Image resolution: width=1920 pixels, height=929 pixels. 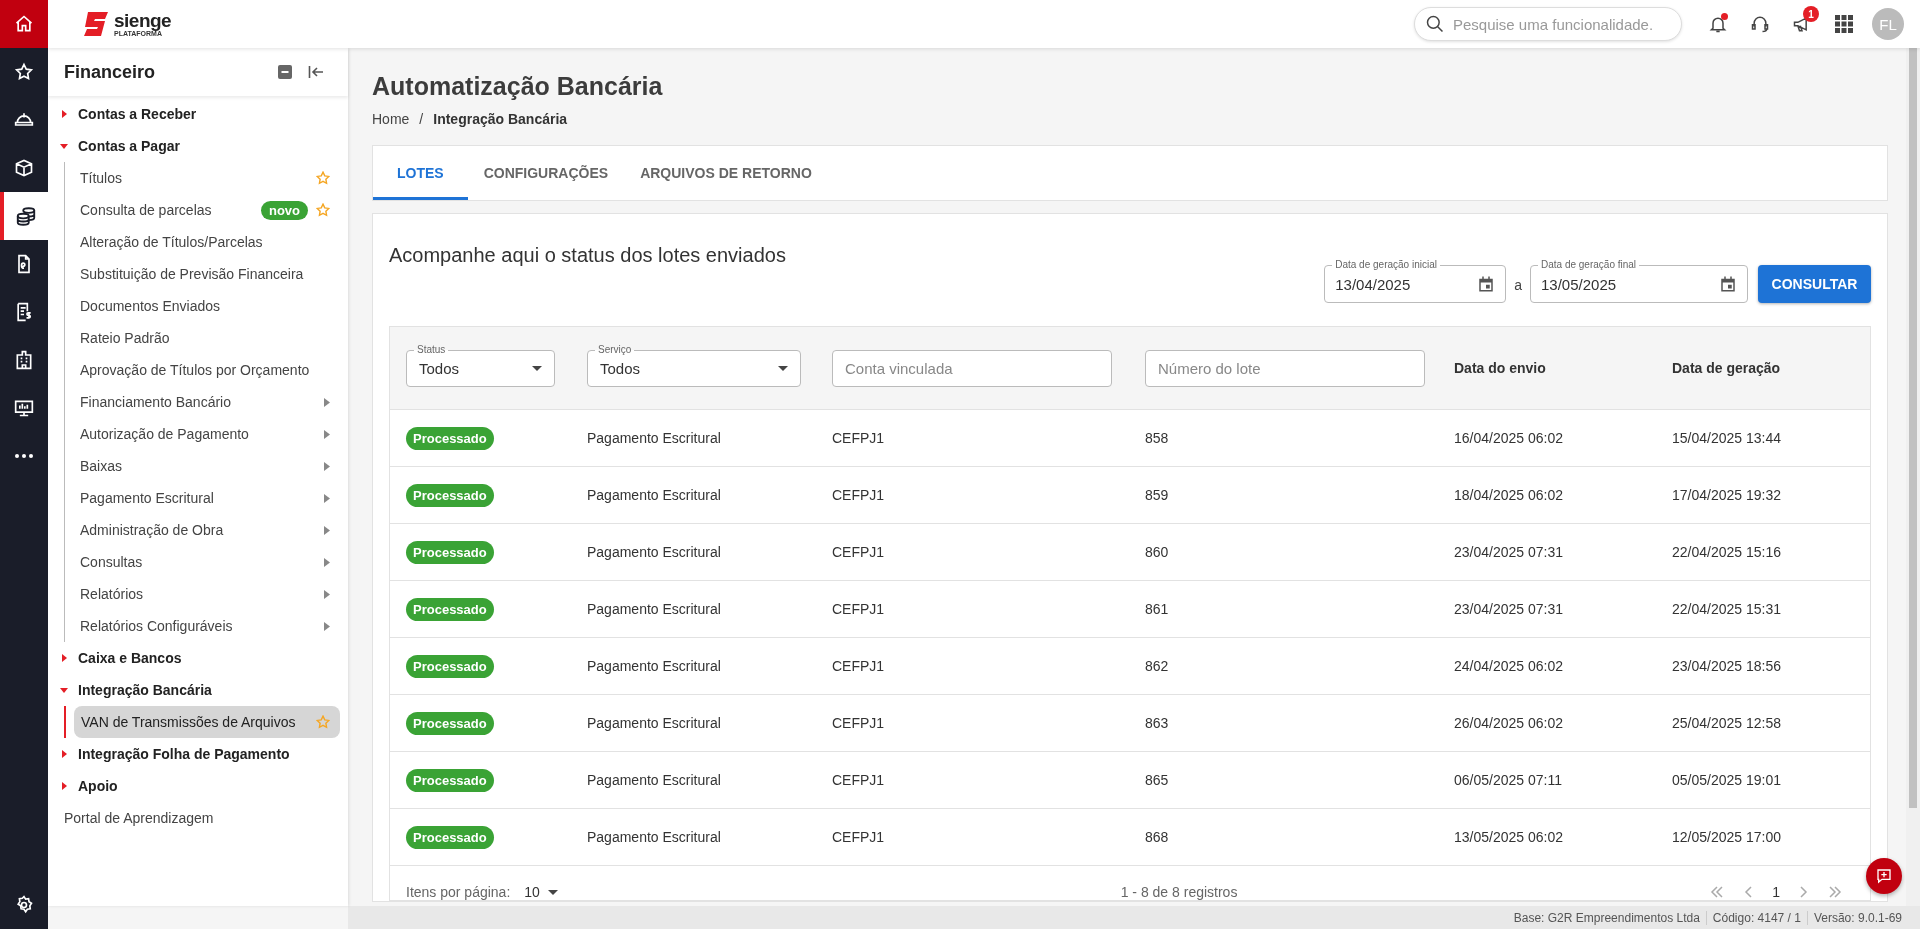 I want to click on new-badge: novo, so click(x=284, y=210).